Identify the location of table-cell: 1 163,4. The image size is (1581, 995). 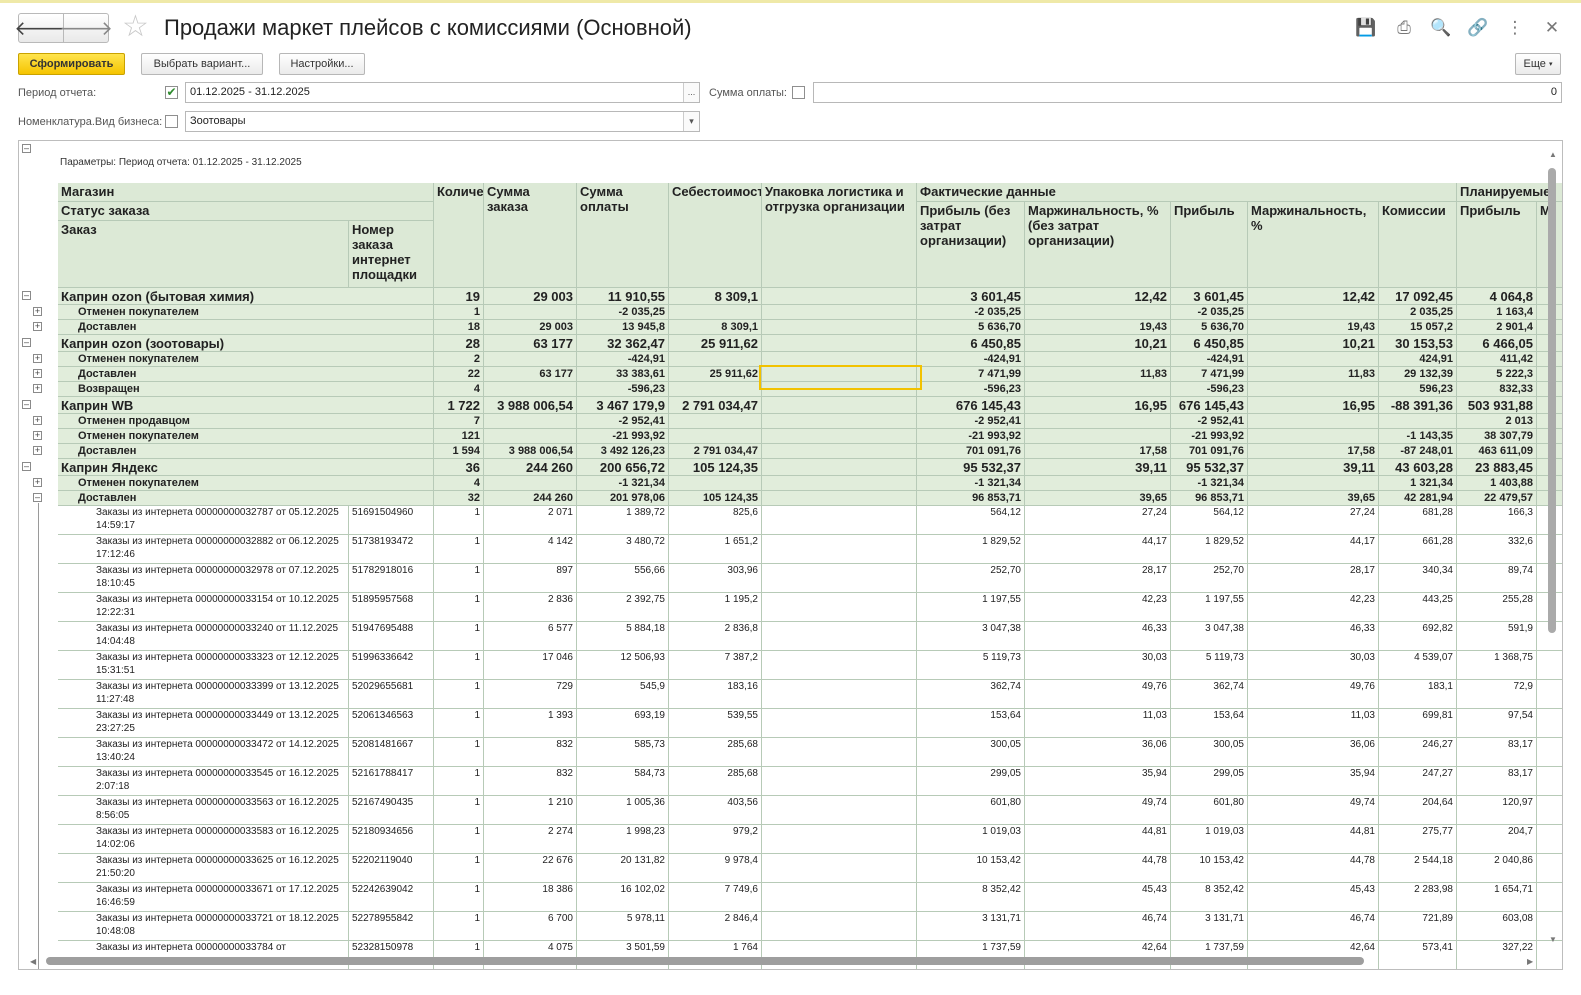
(1497, 312).